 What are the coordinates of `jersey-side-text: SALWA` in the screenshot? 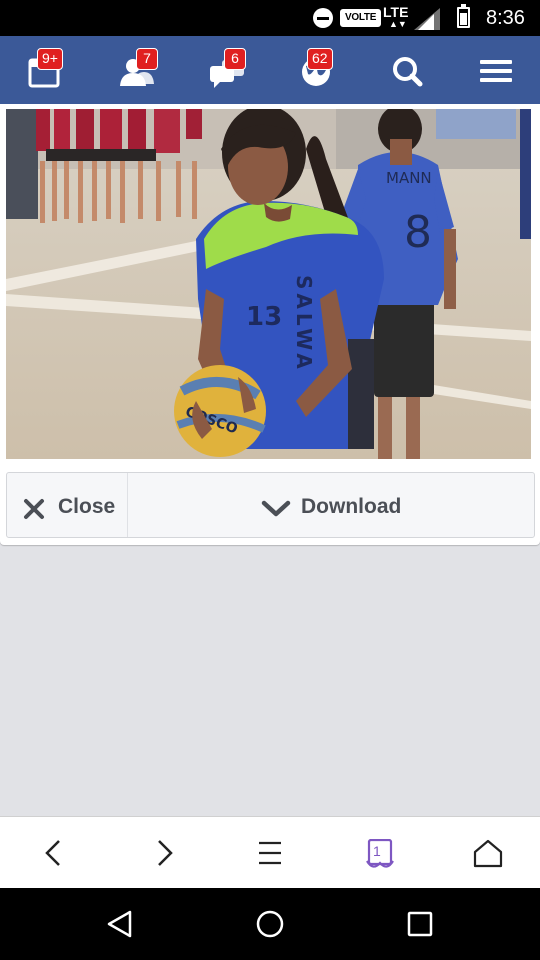 It's located at (304, 324).